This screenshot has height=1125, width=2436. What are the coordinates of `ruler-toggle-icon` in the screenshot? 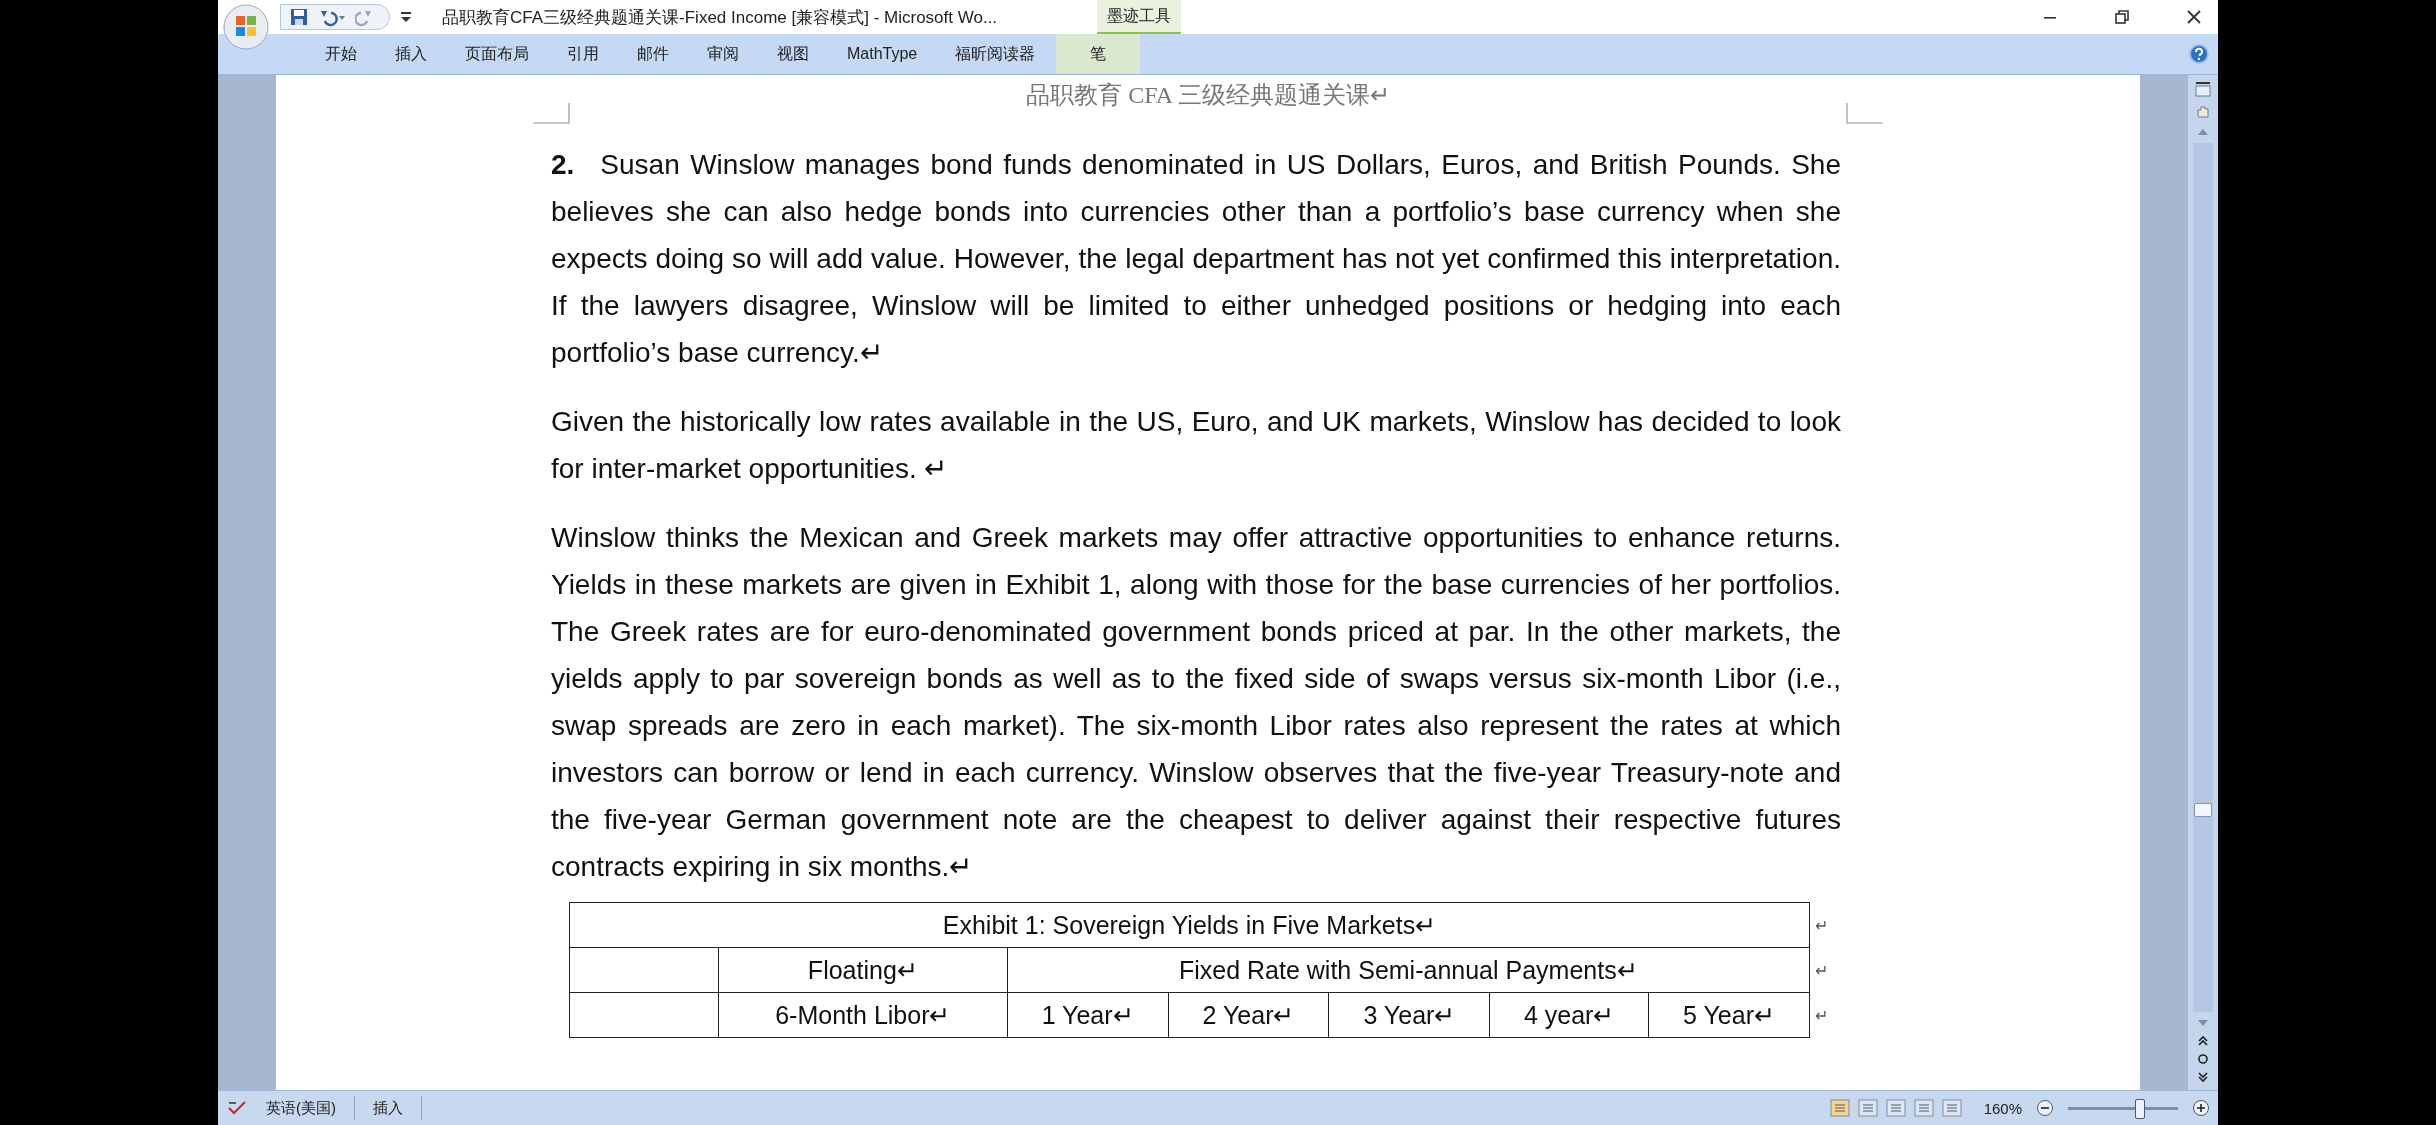 It's located at (2203, 90).